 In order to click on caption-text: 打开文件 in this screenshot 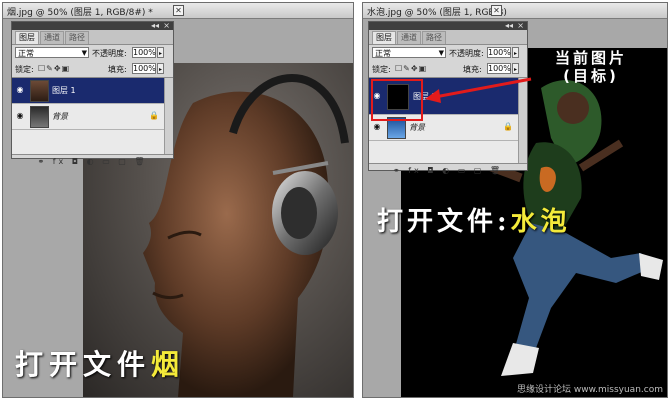, I will do `click(83, 364)`.